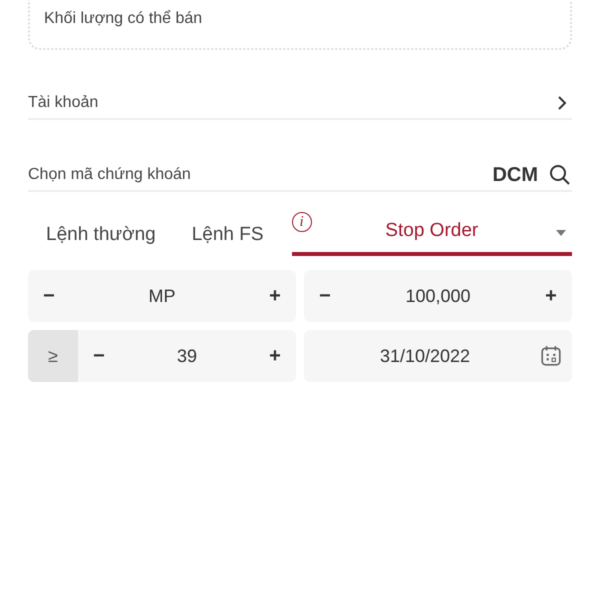 The image size is (600, 600). Describe the element at coordinates (432, 234) in the screenshot. I see `order-type-tab: i Stop Order` at that location.